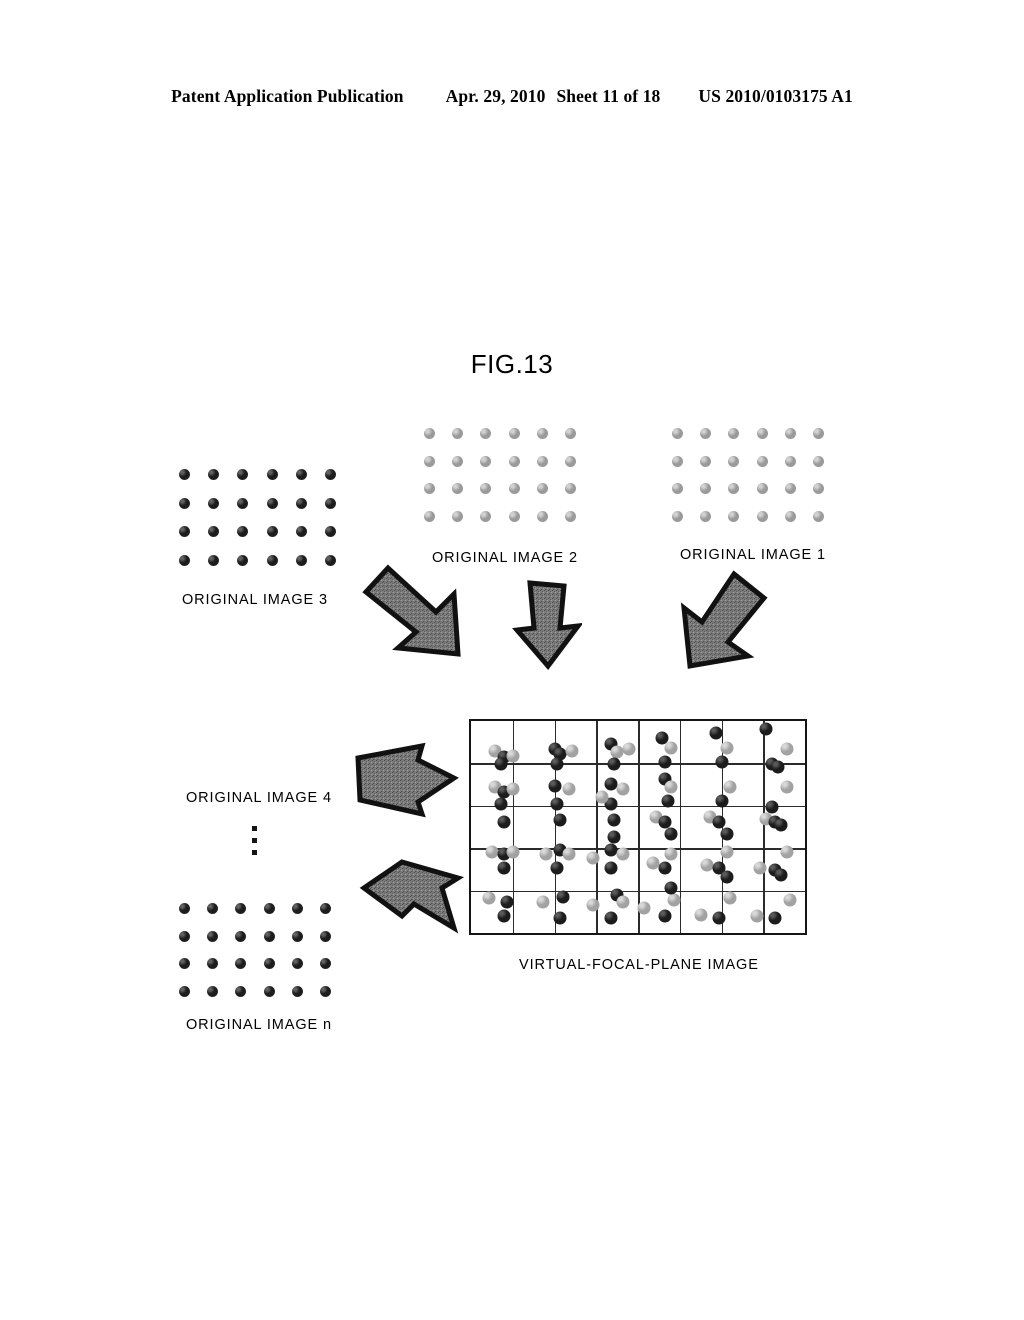  Describe the element at coordinates (287, 96) in the screenshot. I see `header-publication: Patent Application Publication` at that location.